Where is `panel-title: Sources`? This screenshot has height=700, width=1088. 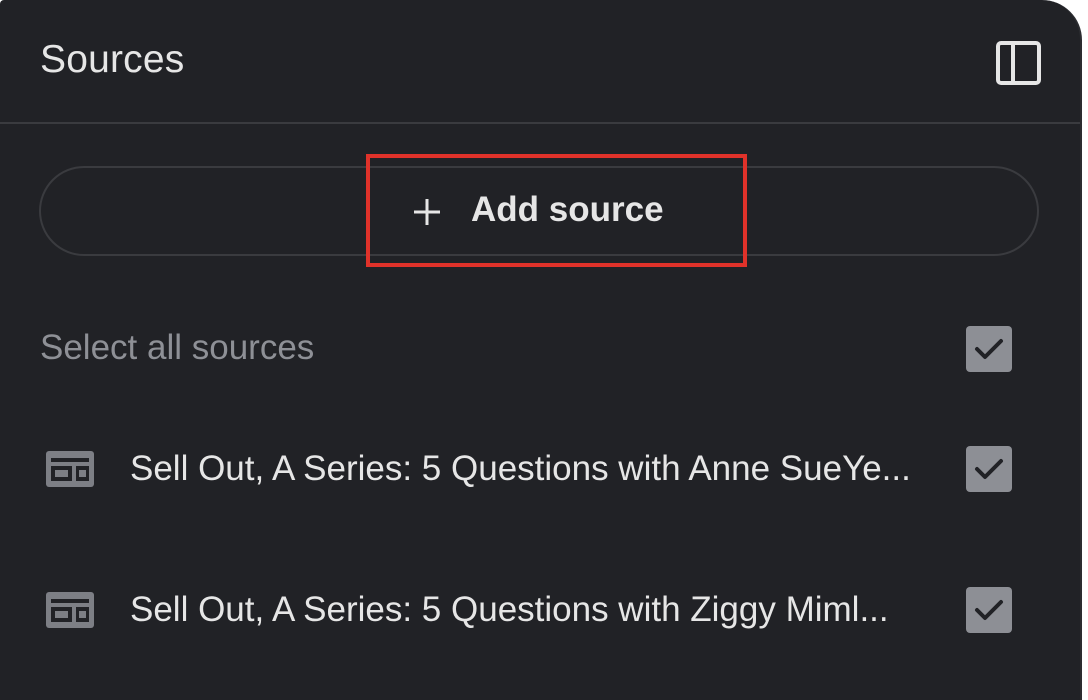 panel-title: Sources is located at coordinates (112, 59).